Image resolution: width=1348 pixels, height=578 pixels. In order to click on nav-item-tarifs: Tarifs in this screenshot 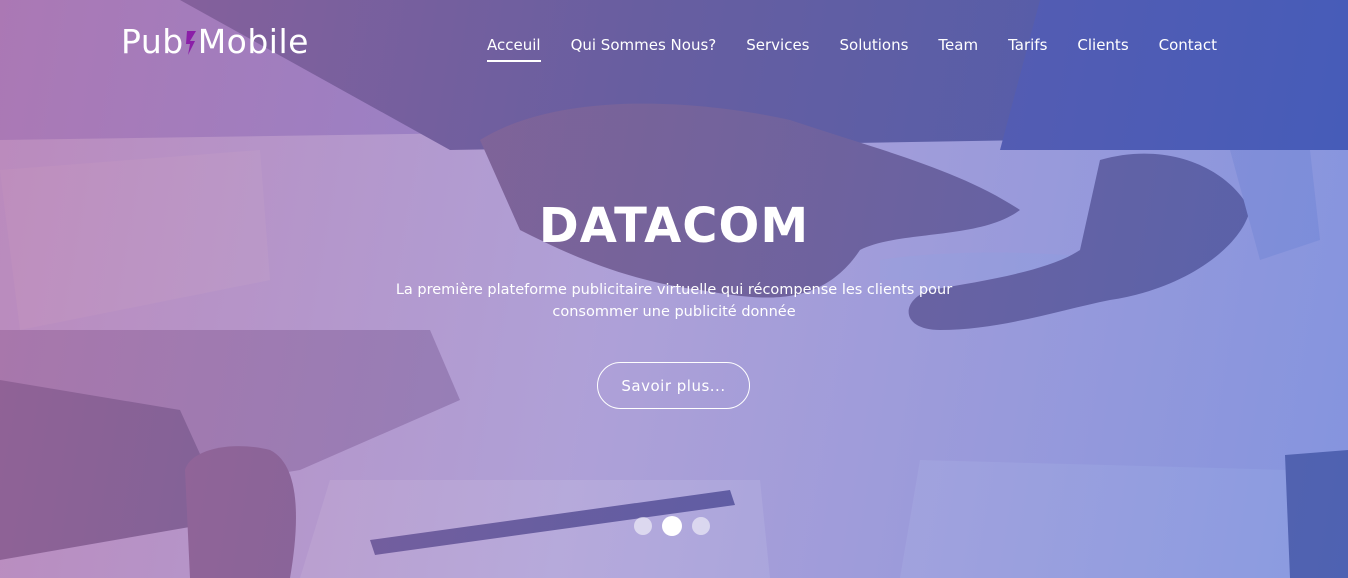, I will do `click(1027, 49)`.